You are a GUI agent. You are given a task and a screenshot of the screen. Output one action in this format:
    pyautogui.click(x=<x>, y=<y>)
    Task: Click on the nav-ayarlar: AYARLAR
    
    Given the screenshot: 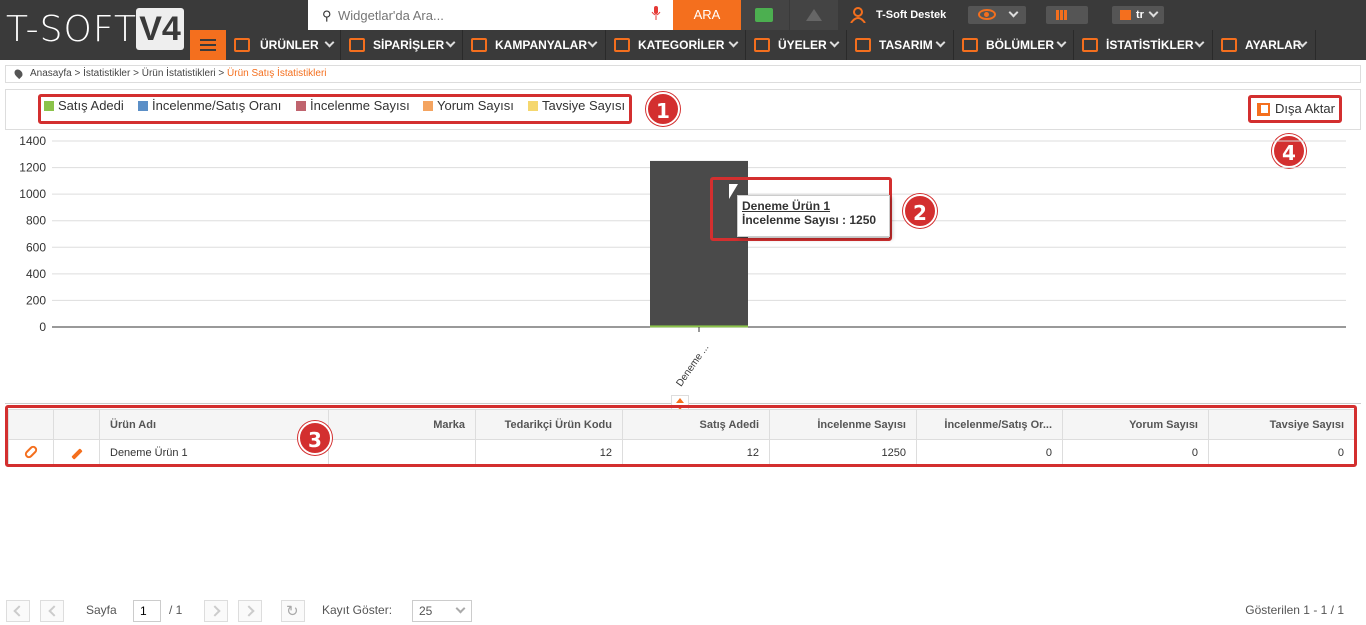 What is the action you would take?
    pyautogui.click(x=1264, y=45)
    